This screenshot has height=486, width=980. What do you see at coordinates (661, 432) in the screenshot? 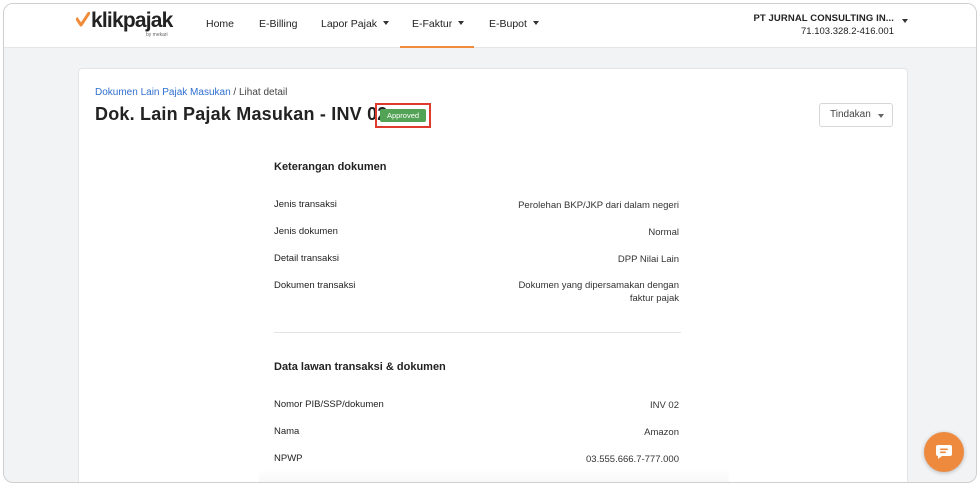
I see `row-value-nama: Amazon` at bounding box center [661, 432].